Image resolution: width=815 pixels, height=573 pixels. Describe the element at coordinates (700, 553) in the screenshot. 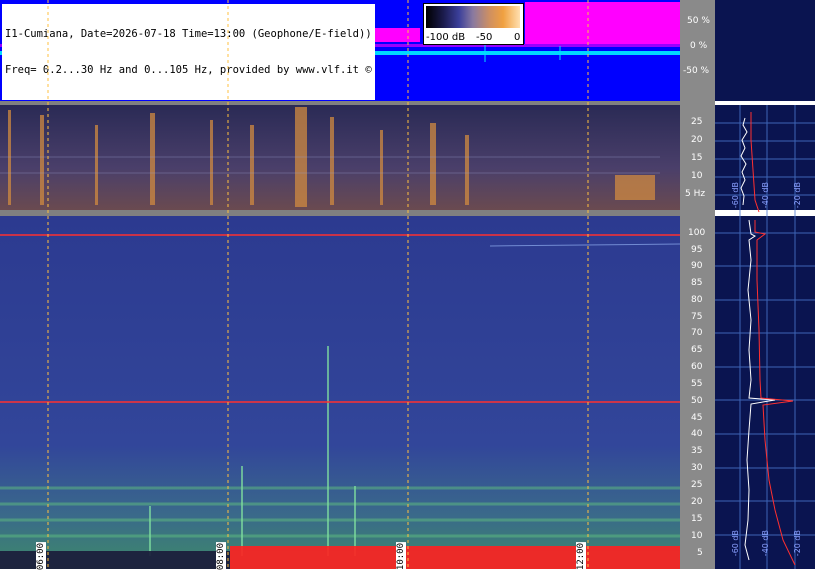

I see `high-tick-5: 5` at that location.